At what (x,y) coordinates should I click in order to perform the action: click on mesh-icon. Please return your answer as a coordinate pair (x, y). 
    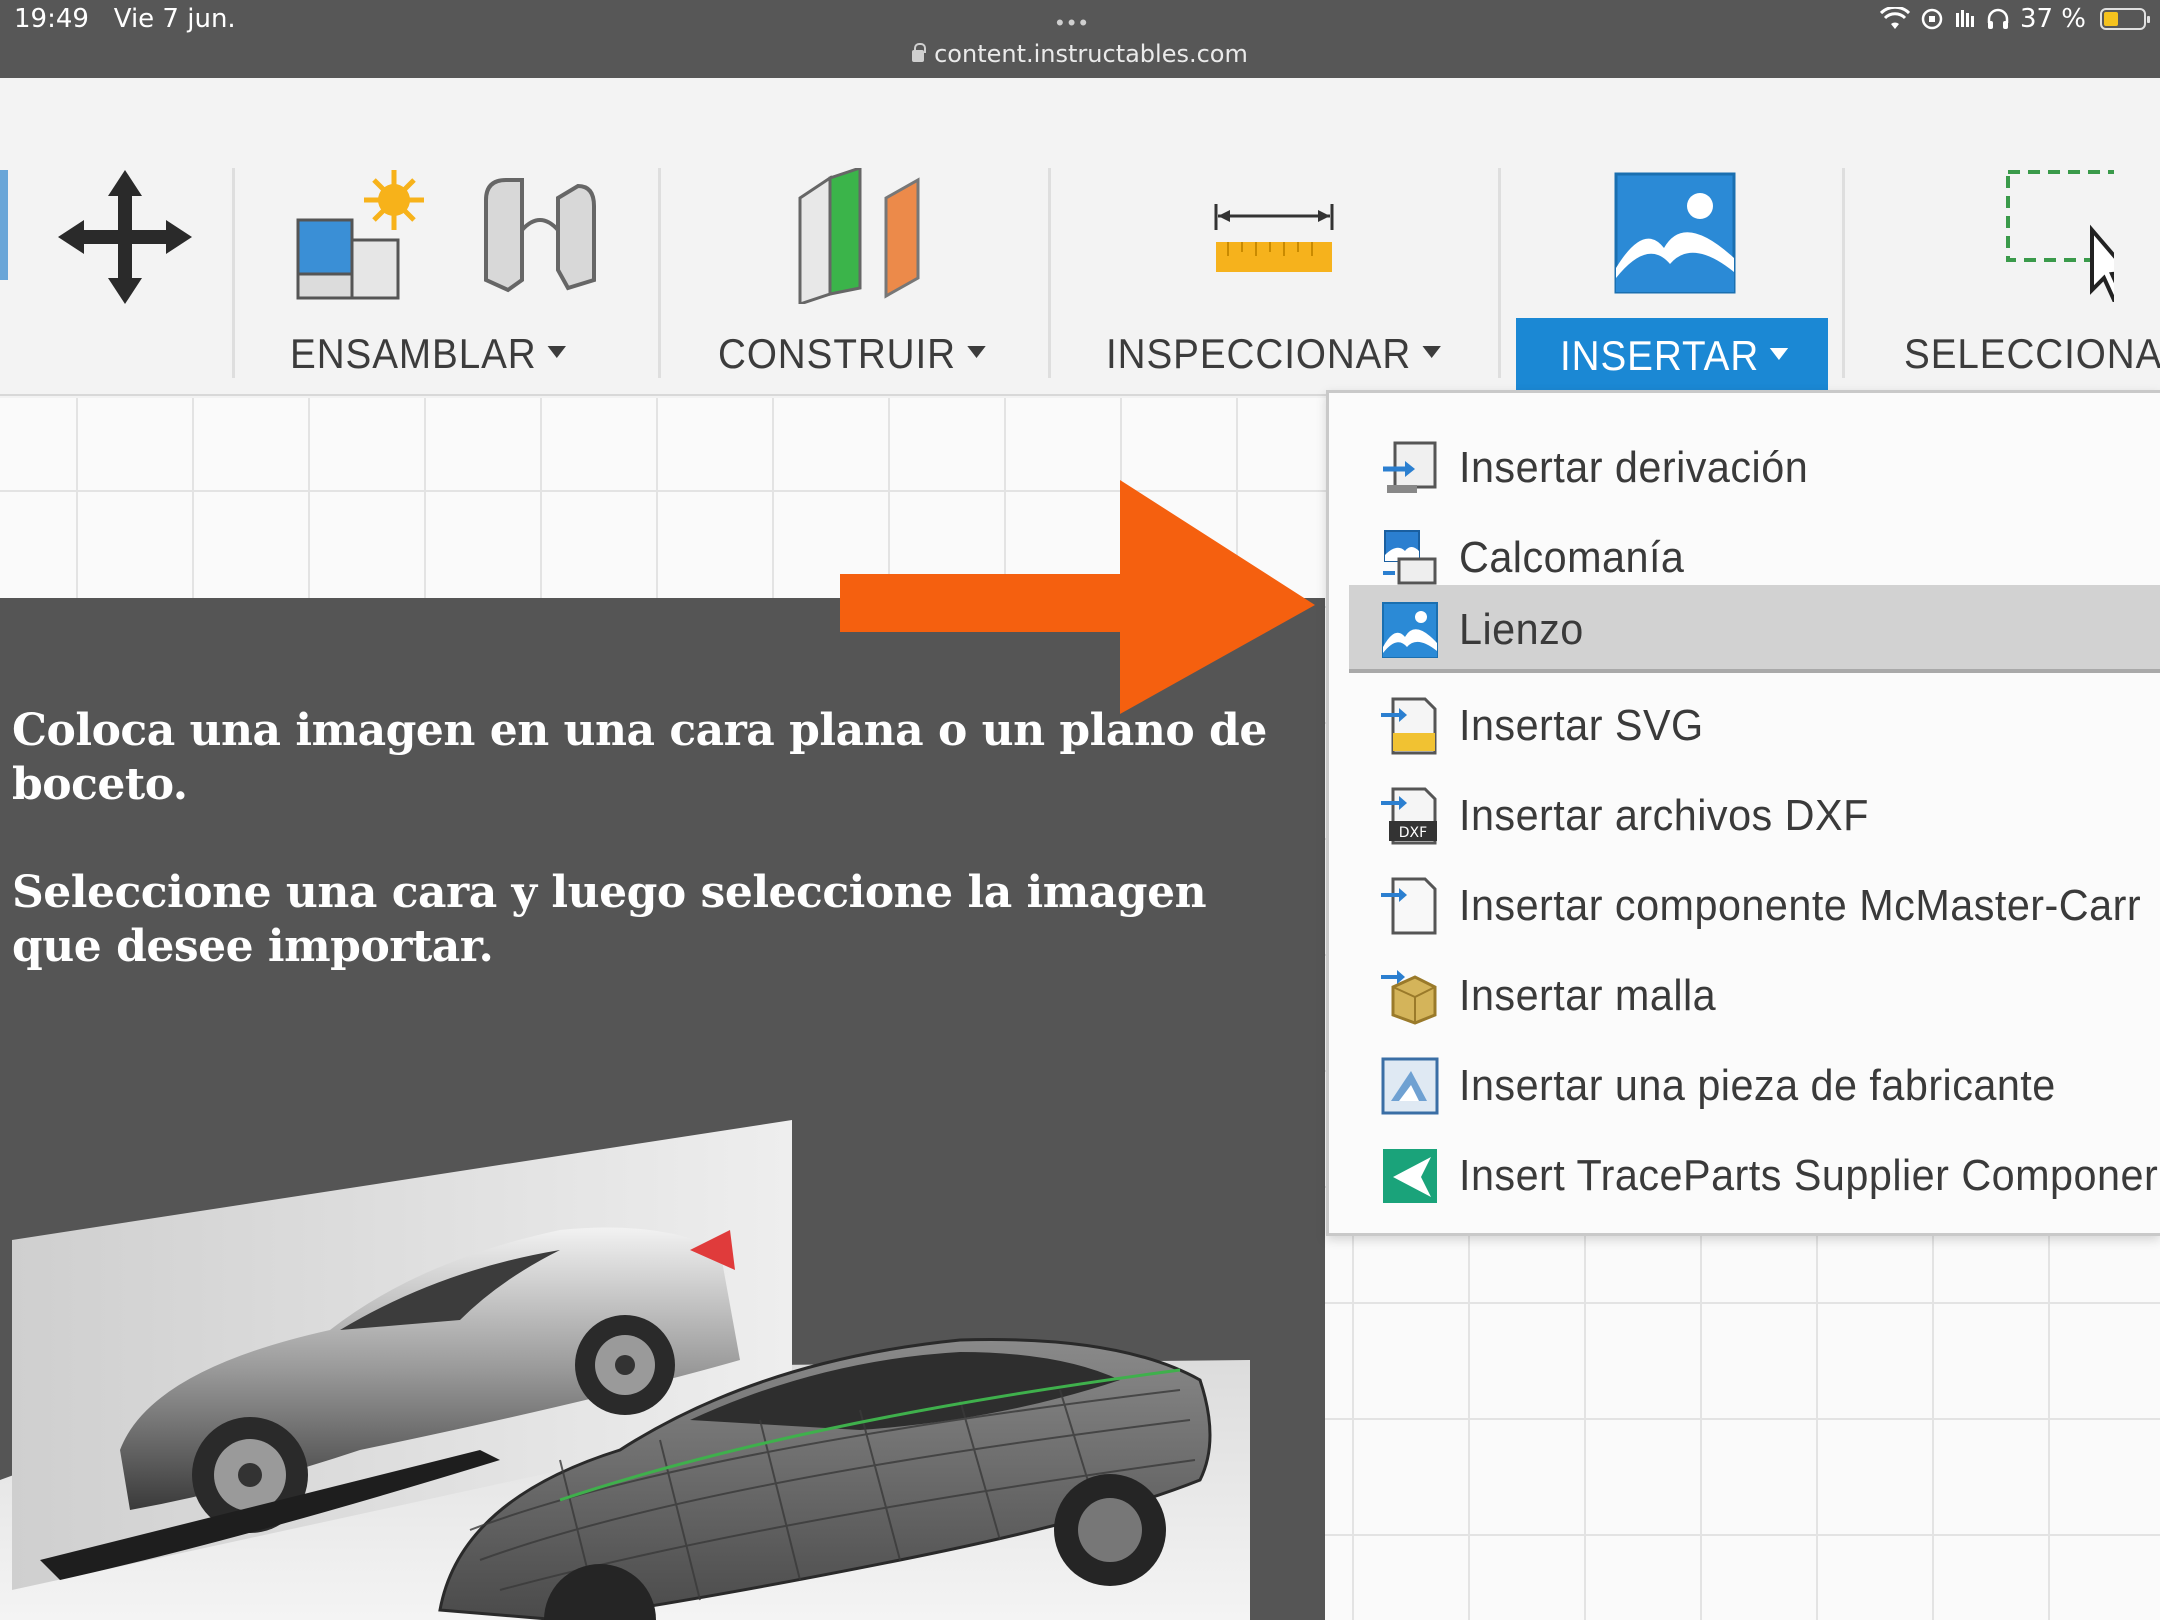
    Looking at the image, I should click on (1409, 997).